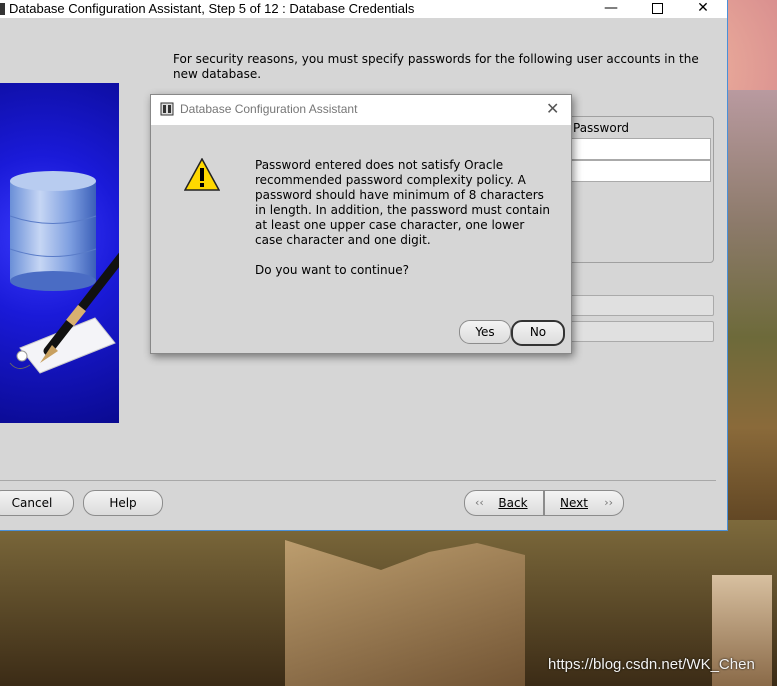  What do you see at coordinates (167, 109) in the screenshot?
I see `dbca-app-icon` at bounding box center [167, 109].